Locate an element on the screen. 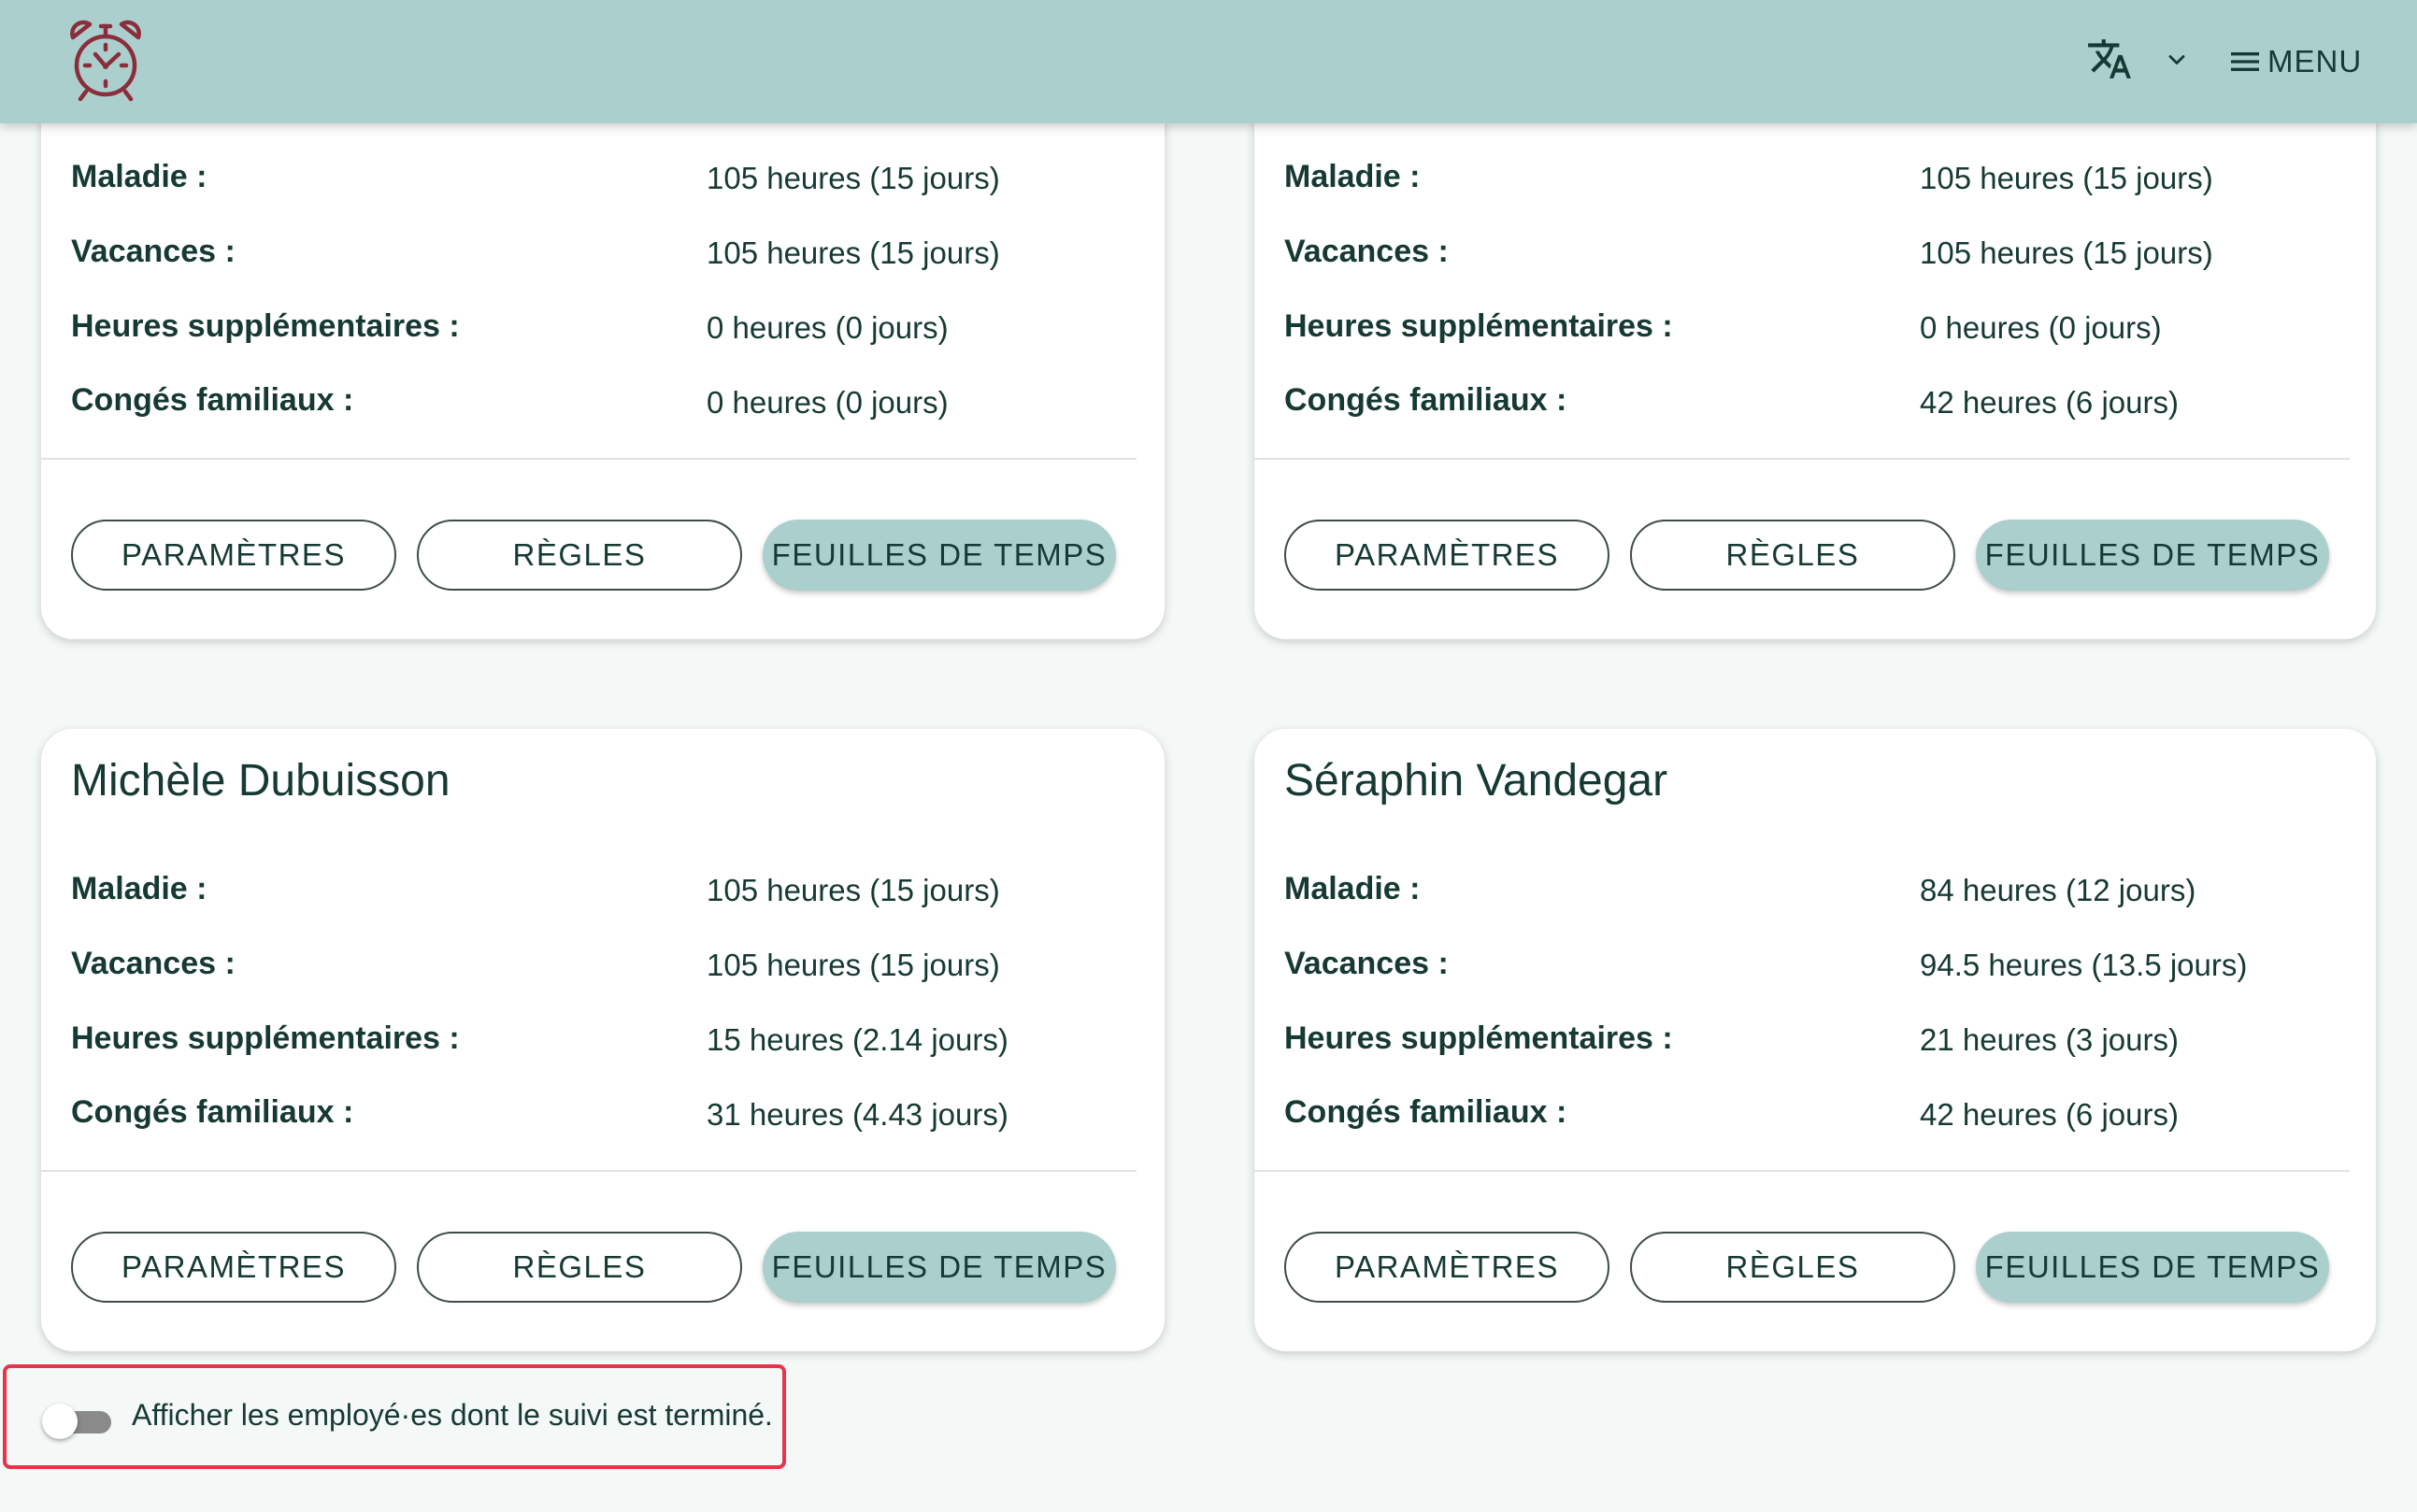 This screenshot has width=2417, height=1512. alarm-clock-logo is located at coordinates (106, 61).